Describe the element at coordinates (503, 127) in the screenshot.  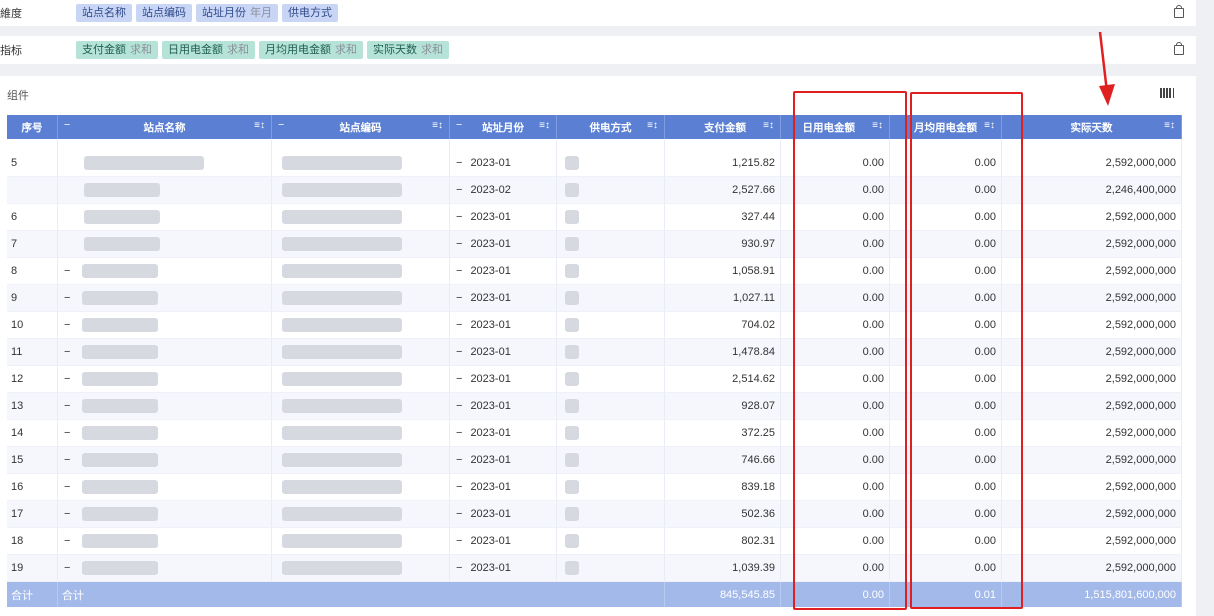
I see `header-site-month: − 站址月份 ≡↕` at that location.